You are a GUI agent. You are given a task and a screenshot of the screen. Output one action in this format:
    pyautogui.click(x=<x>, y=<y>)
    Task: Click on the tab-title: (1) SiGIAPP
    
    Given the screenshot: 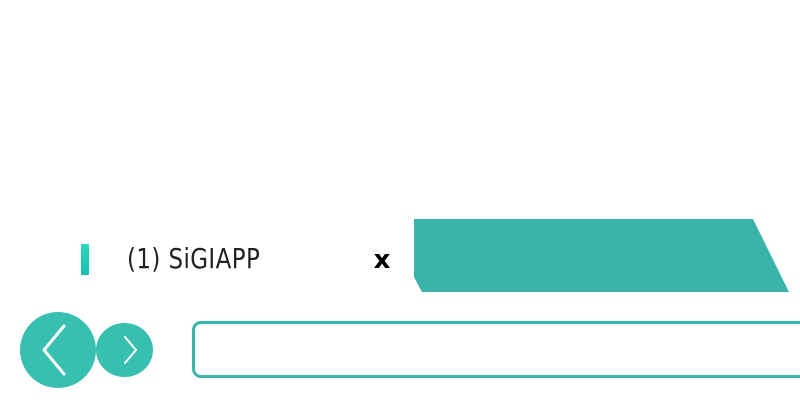 What is the action you would take?
    pyautogui.click(x=194, y=258)
    